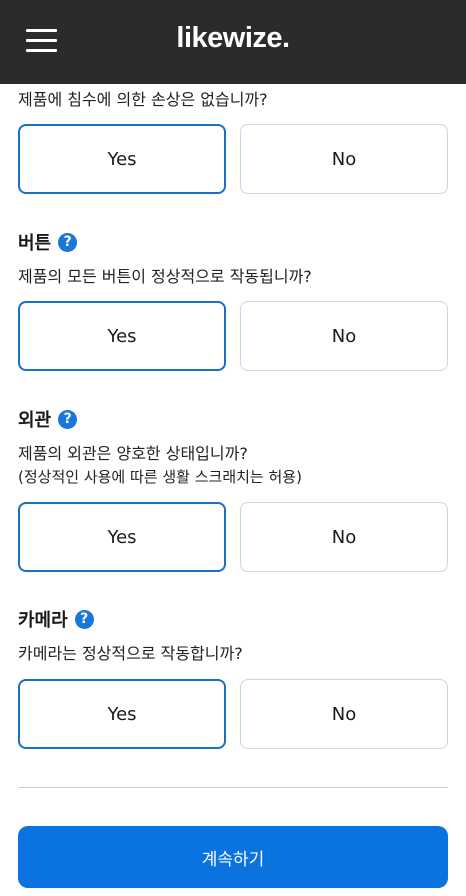 Image resolution: width=466 pixels, height=896 pixels. I want to click on question-buttons-title: 버튼 ?, so click(48, 242).